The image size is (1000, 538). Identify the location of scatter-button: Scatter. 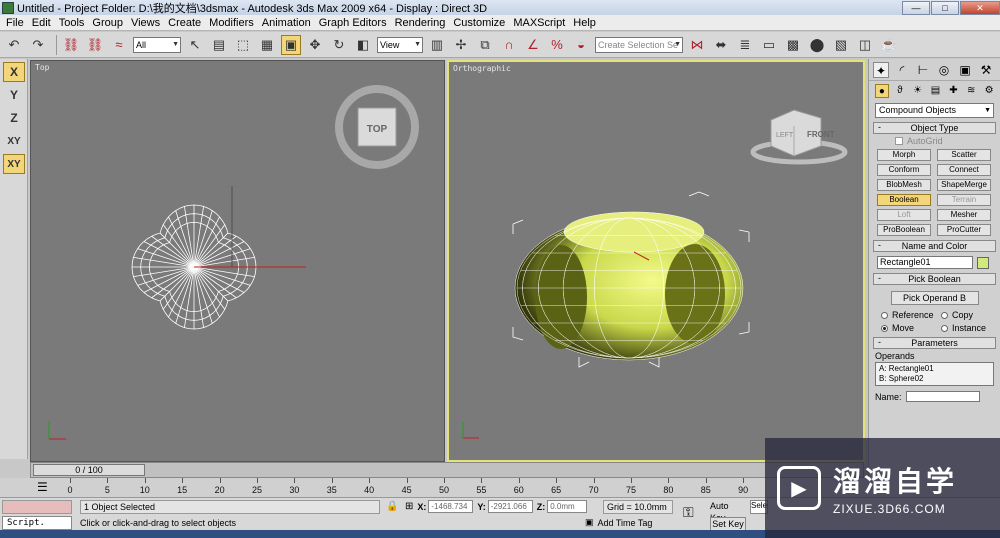
(964, 155).